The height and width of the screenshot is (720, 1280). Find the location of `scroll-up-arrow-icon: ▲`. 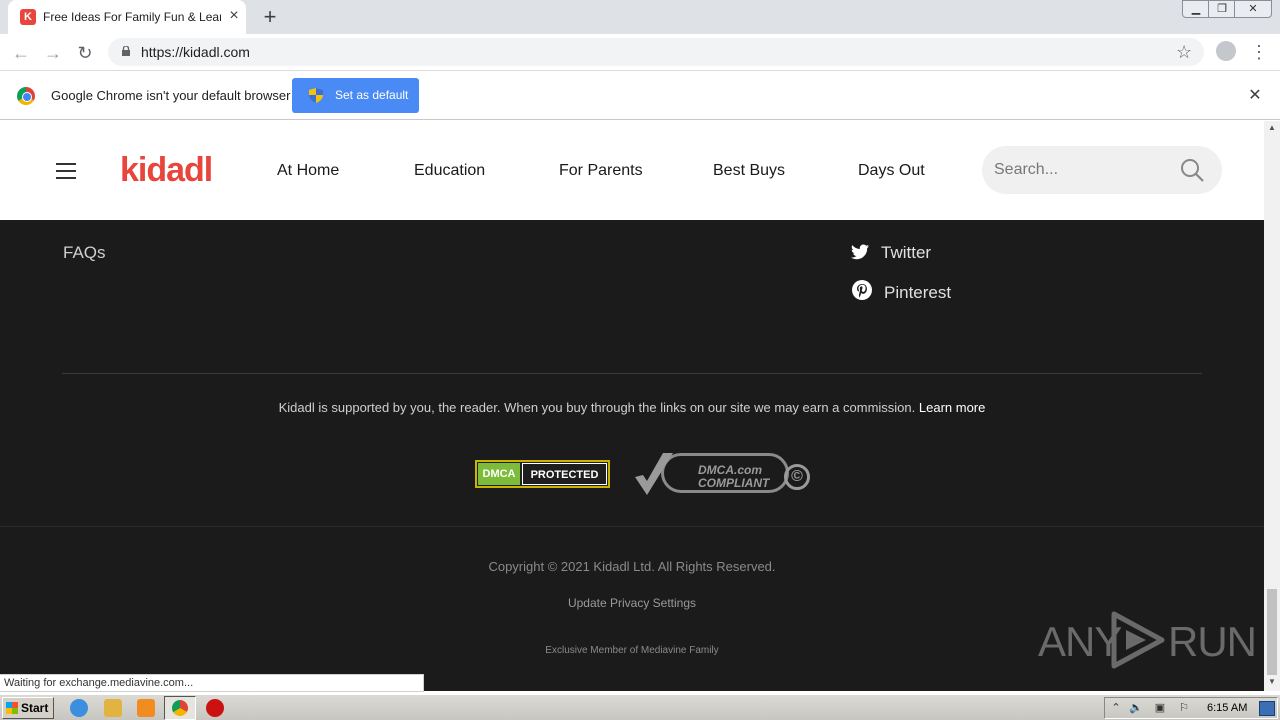

scroll-up-arrow-icon: ▲ is located at coordinates (1272, 129).